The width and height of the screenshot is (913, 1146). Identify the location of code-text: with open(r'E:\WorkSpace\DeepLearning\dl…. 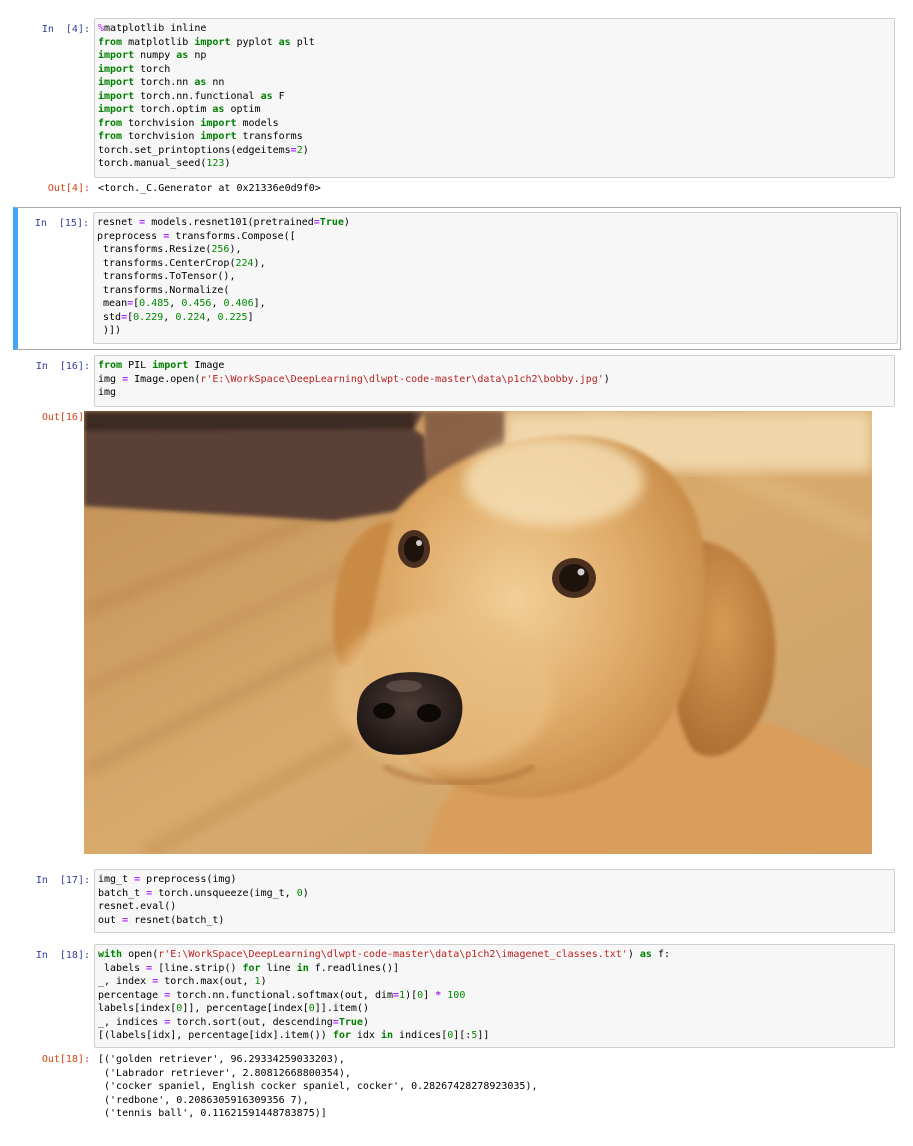
(494, 995).